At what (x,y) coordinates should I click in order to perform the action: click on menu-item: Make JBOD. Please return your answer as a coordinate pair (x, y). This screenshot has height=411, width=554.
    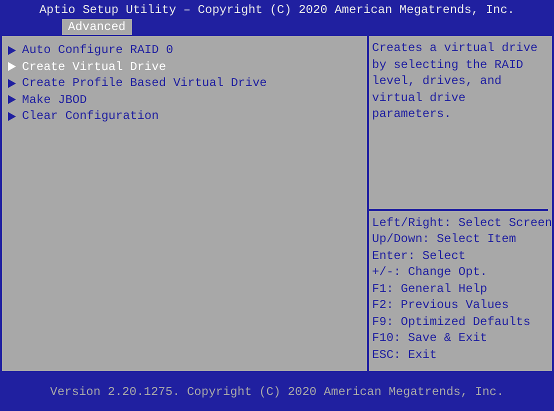
    Looking at the image, I should click on (54, 100).